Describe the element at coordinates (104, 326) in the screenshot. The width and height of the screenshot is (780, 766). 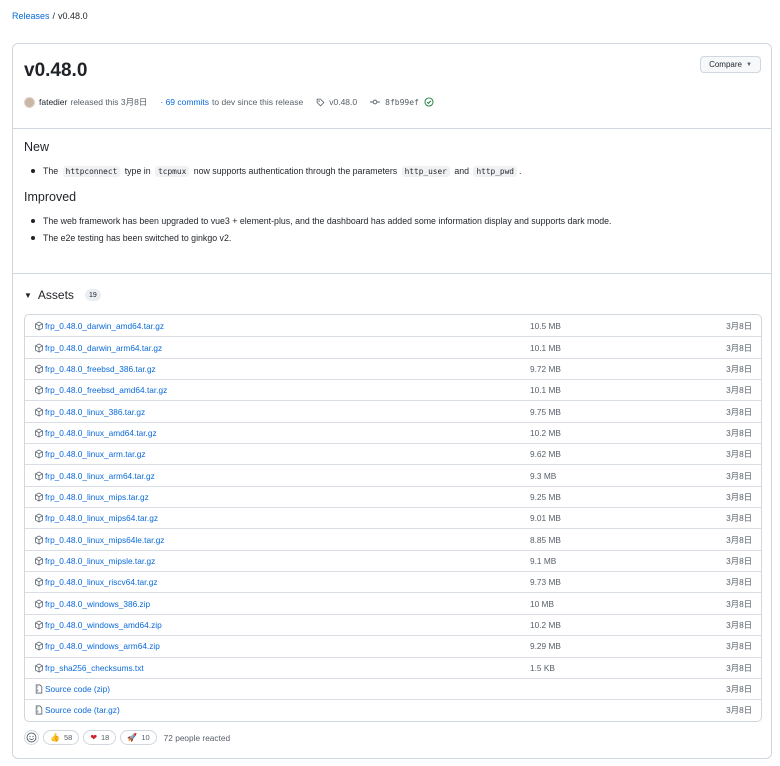
I see `asset-download-link: frp_0.48.0_darwin_amd64.tar.gz` at that location.